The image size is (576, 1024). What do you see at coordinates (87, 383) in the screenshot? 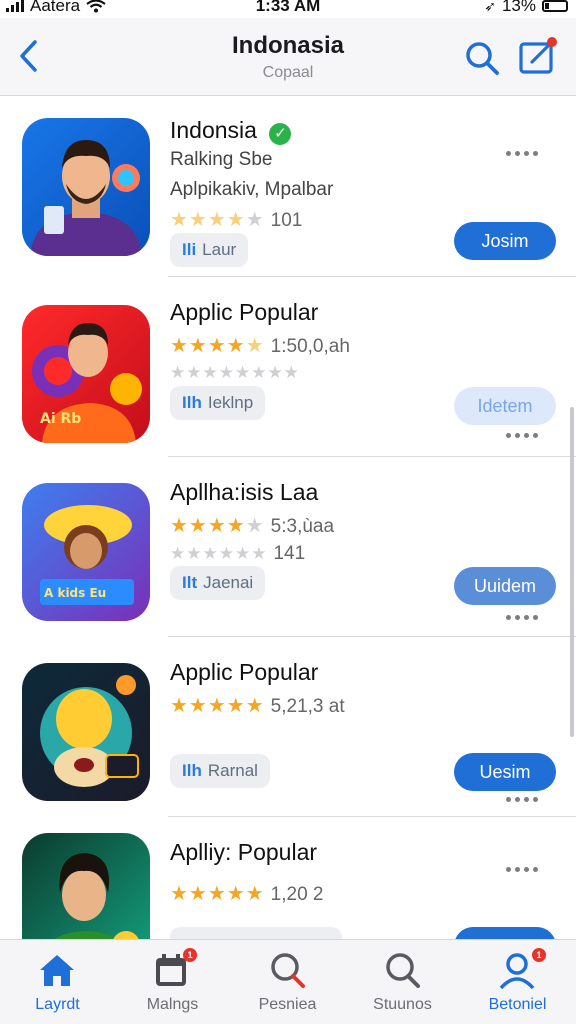
I see `person-illustration-icon: Ai Rb` at bounding box center [87, 383].